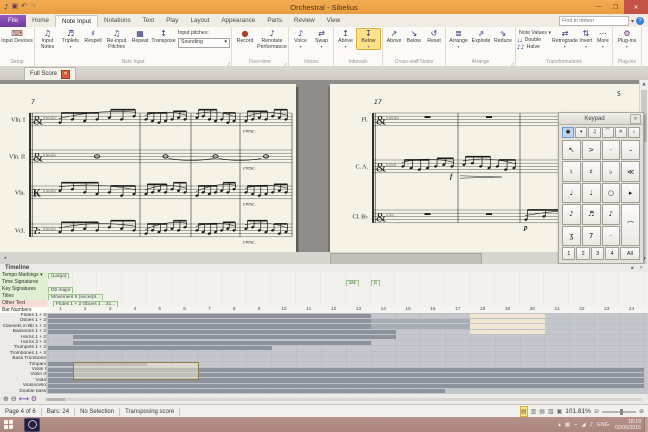 This screenshot has width=648, height=432. I want to click on timeline-scrollbar, so click(343, 399).